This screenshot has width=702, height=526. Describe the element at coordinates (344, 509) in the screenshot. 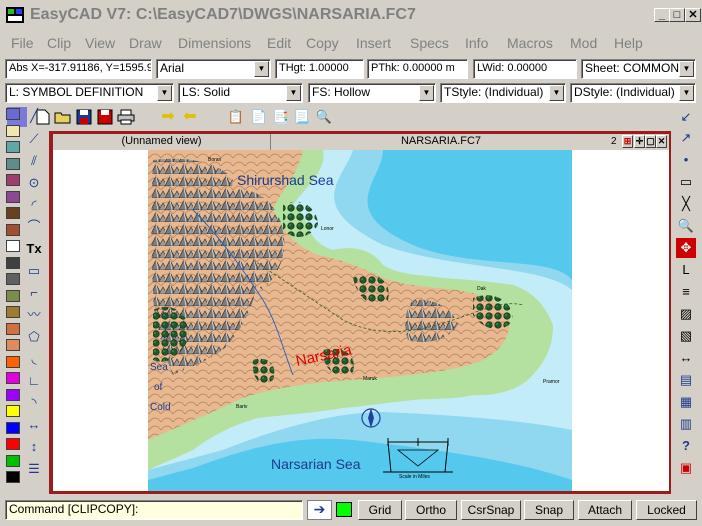

I see `active-color-swatch` at that location.